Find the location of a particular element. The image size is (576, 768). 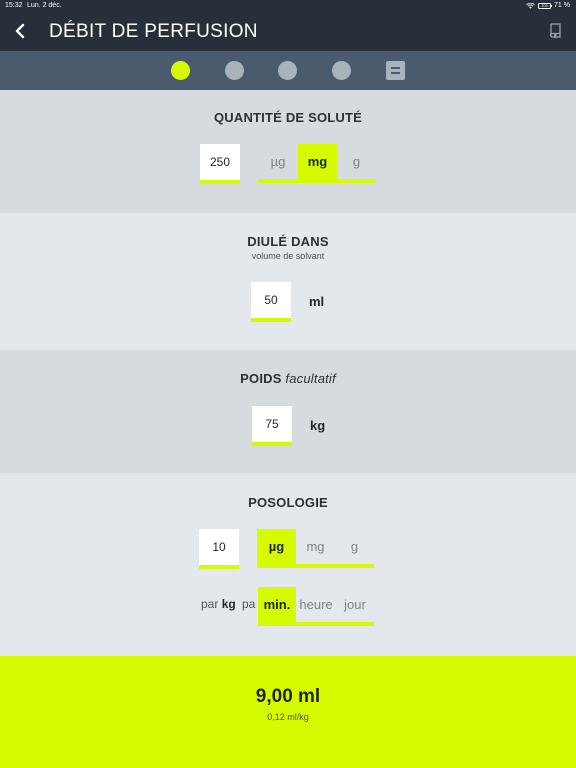

summary-icon is located at coordinates (395, 70).